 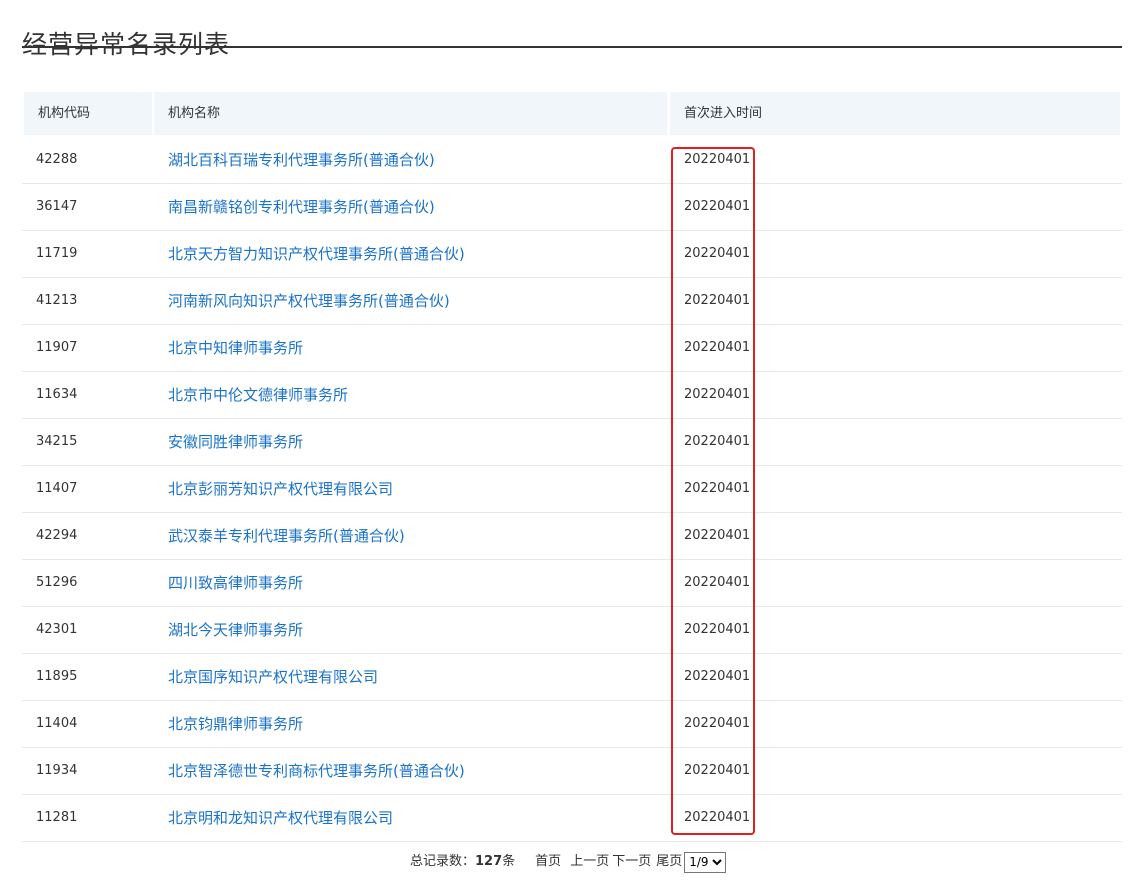 I want to click on org-name-link: 武汉泰羊专利代理事务所(普通合伙), so click(x=286, y=536).